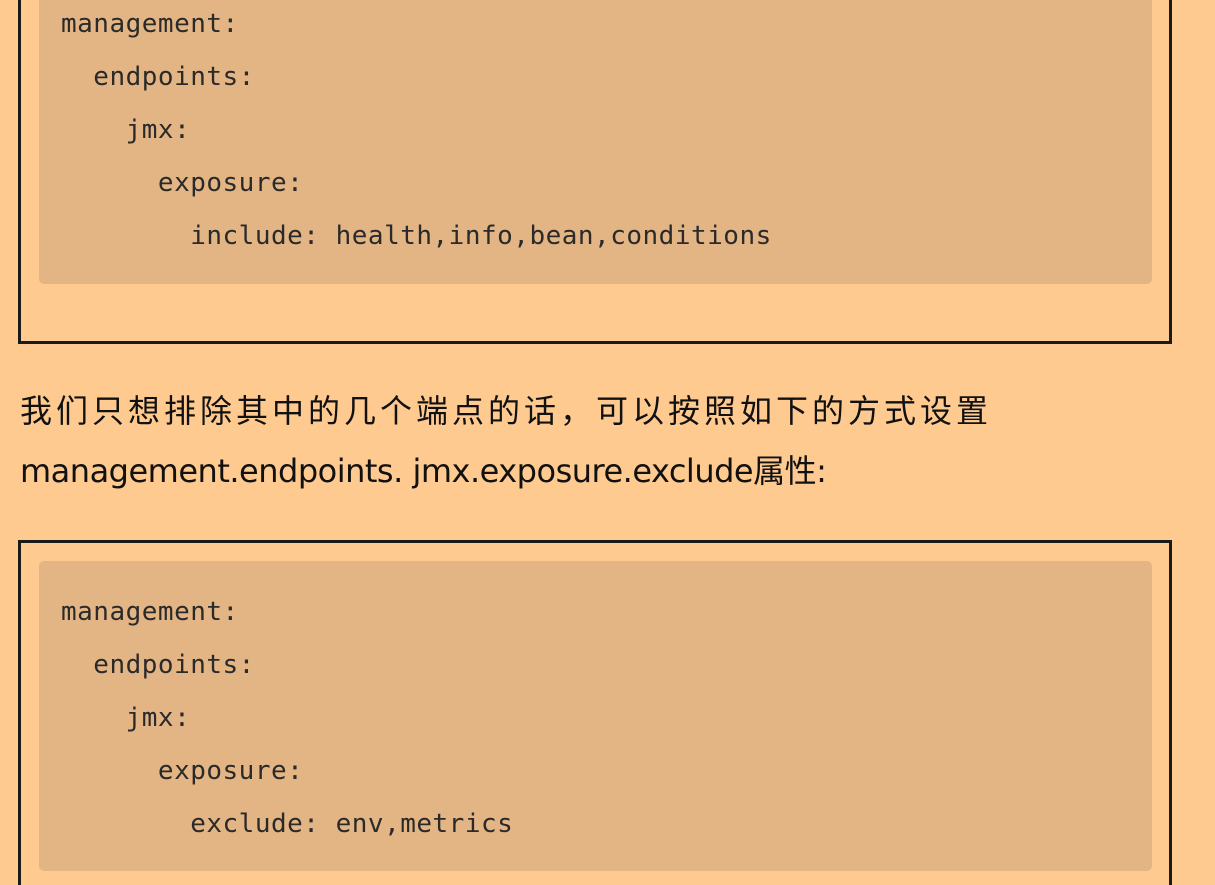  I want to click on code-line: include: health,info,bean,conditions, so click(416, 236).